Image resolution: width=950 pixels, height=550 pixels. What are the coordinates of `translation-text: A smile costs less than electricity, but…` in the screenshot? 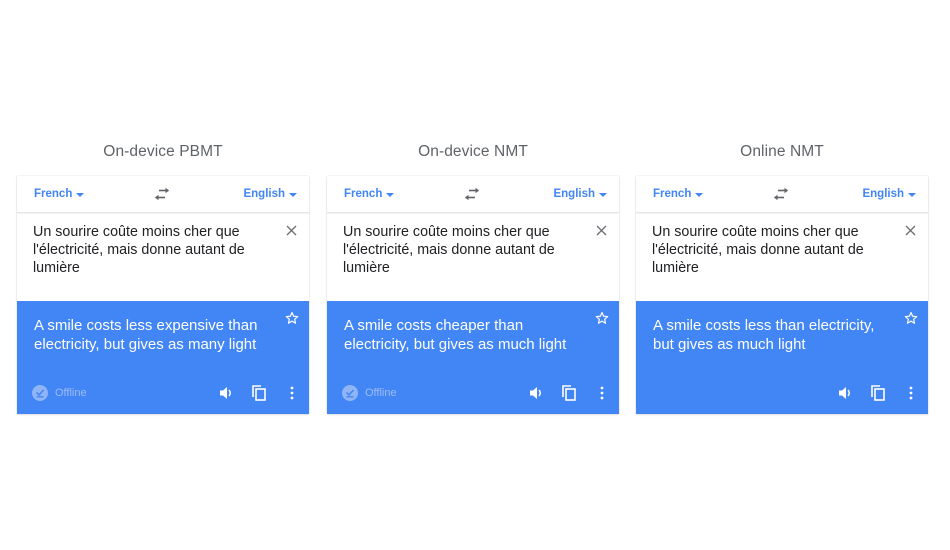 It's located at (764, 335).